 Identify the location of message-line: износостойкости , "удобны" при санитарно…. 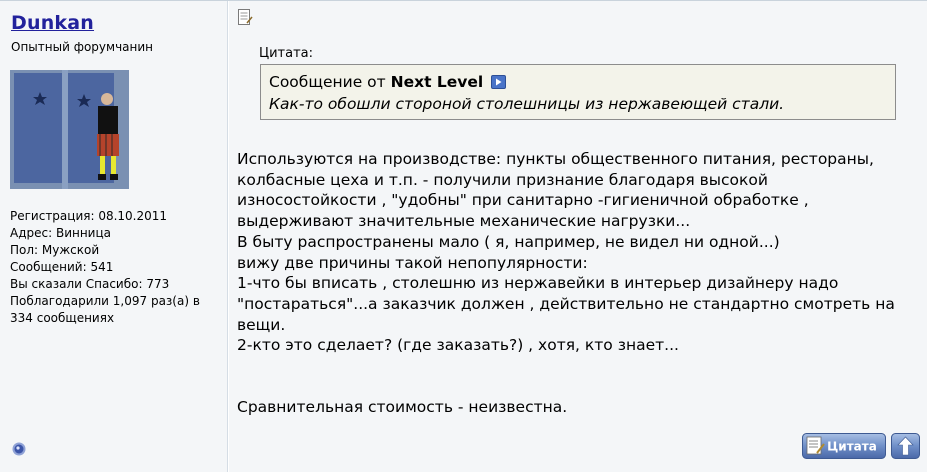
(523, 200).